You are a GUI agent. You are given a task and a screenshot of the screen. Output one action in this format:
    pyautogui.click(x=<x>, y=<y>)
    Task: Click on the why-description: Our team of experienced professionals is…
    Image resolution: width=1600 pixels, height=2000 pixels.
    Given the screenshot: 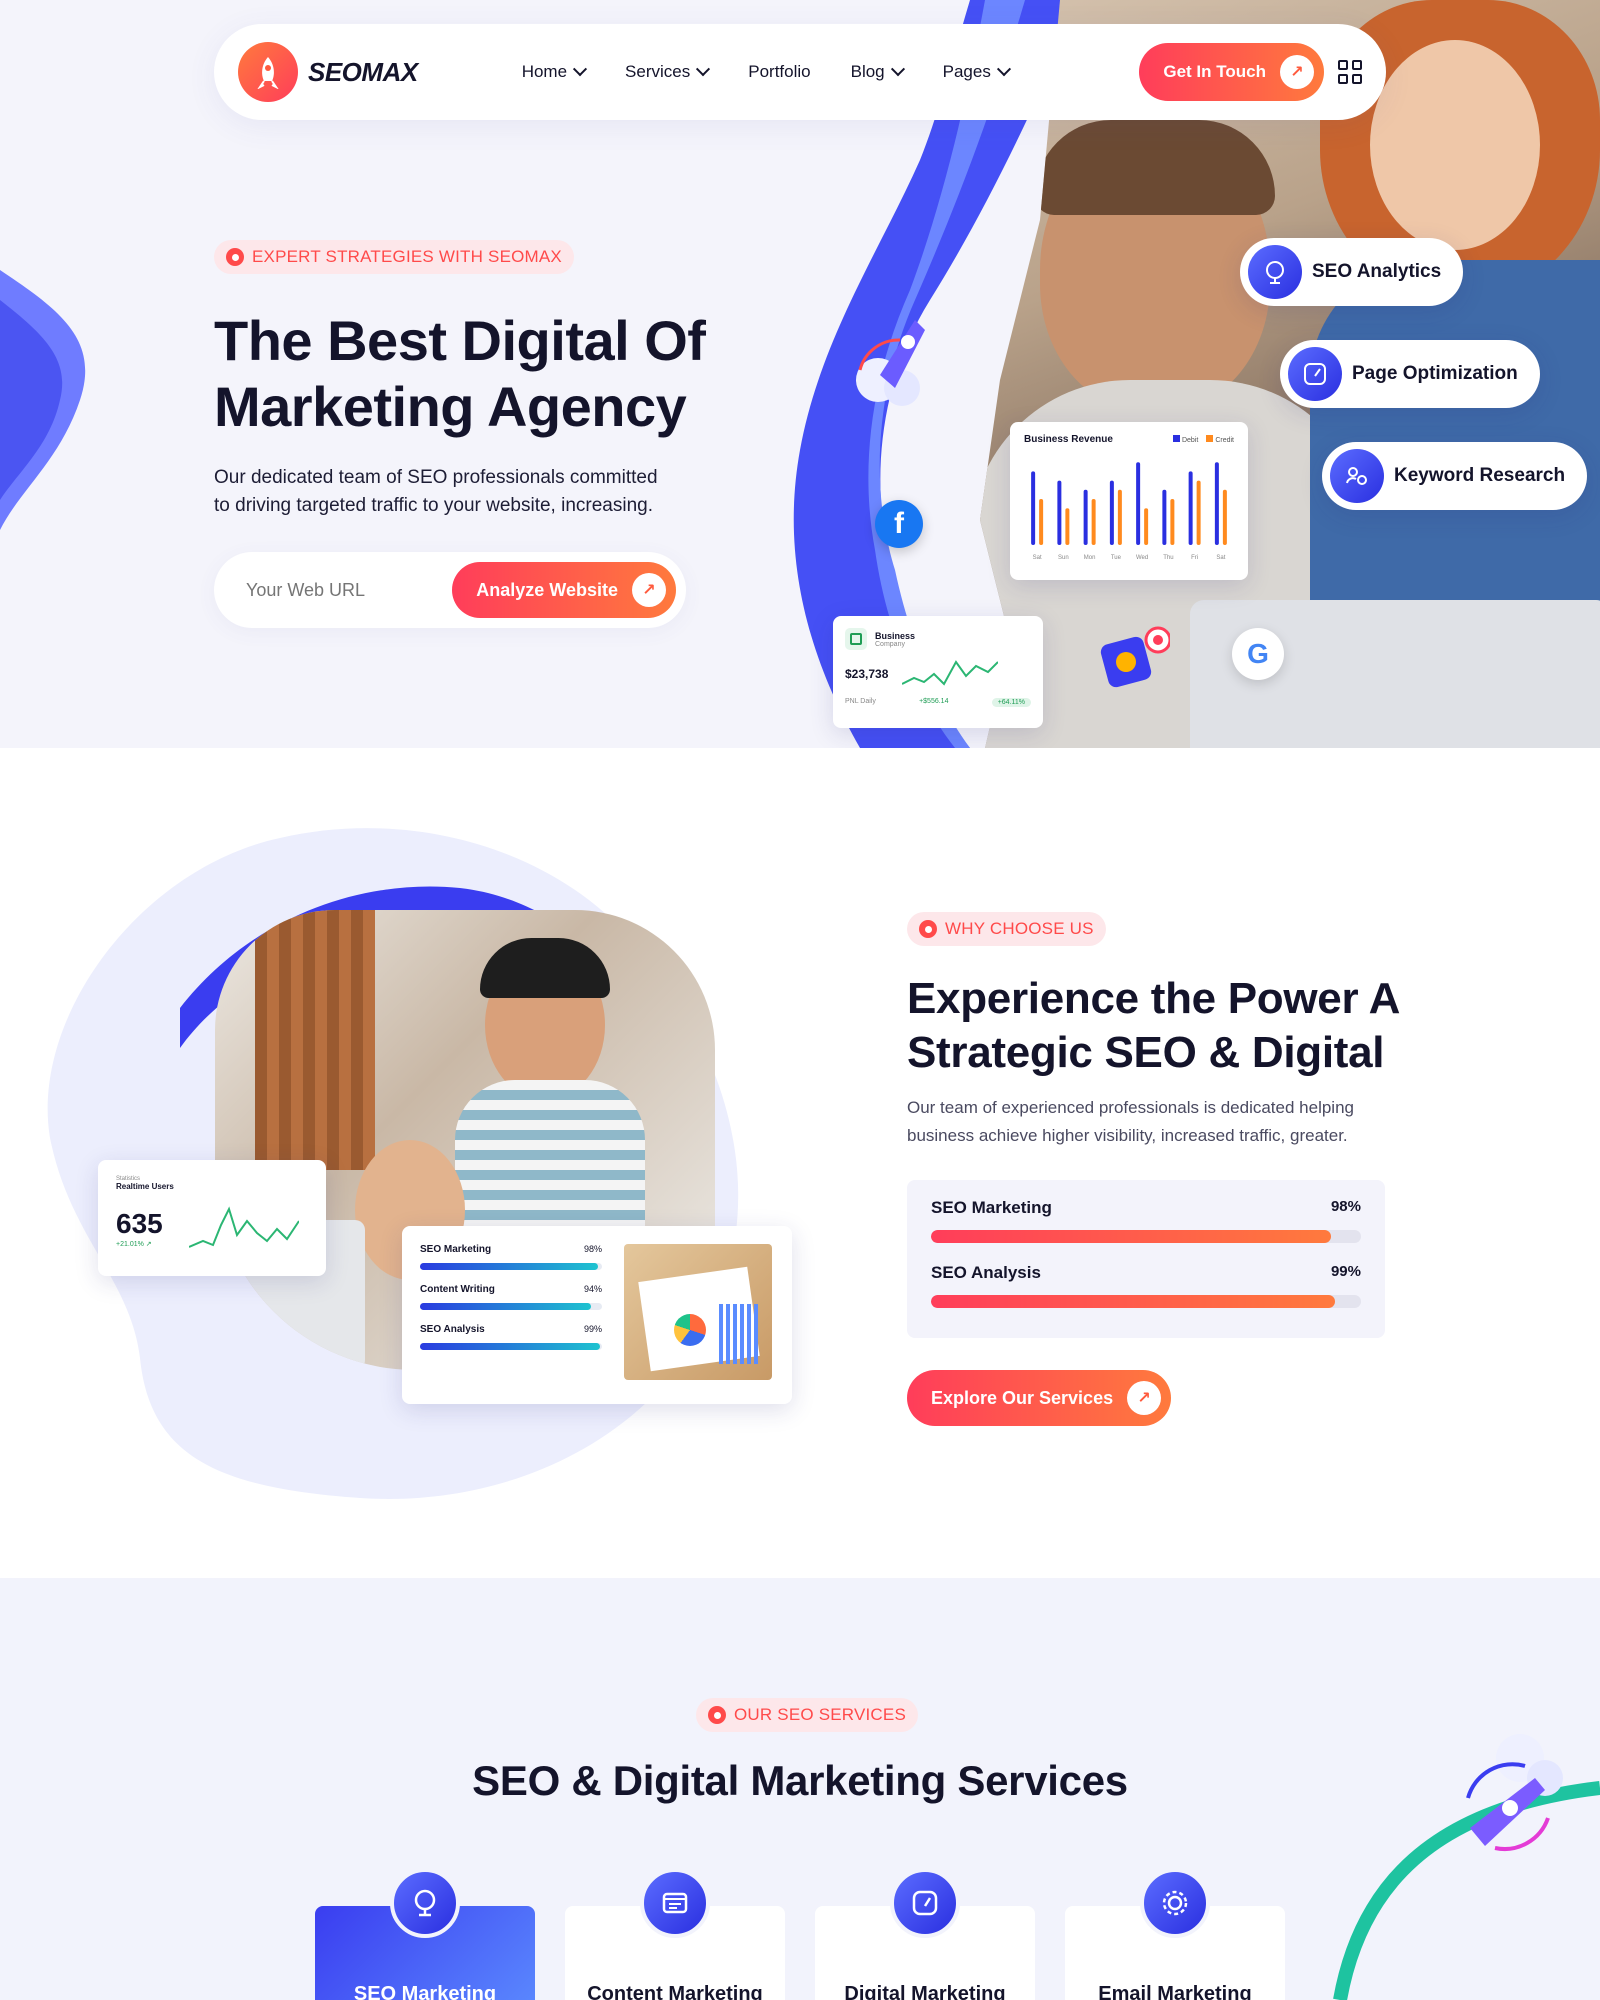 What is the action you would take?
    pyautogui.click(x=1130, y=1121)
    